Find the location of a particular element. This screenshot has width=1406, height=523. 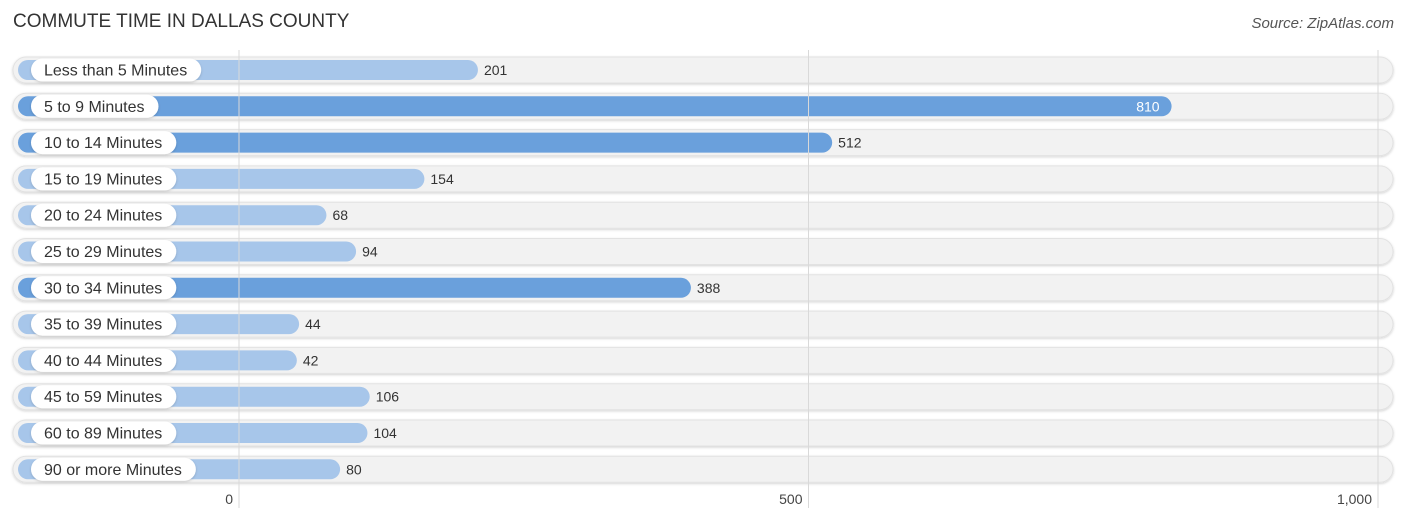

category-label: 10 to 14 Minutes is located at coordinates (103, 143).